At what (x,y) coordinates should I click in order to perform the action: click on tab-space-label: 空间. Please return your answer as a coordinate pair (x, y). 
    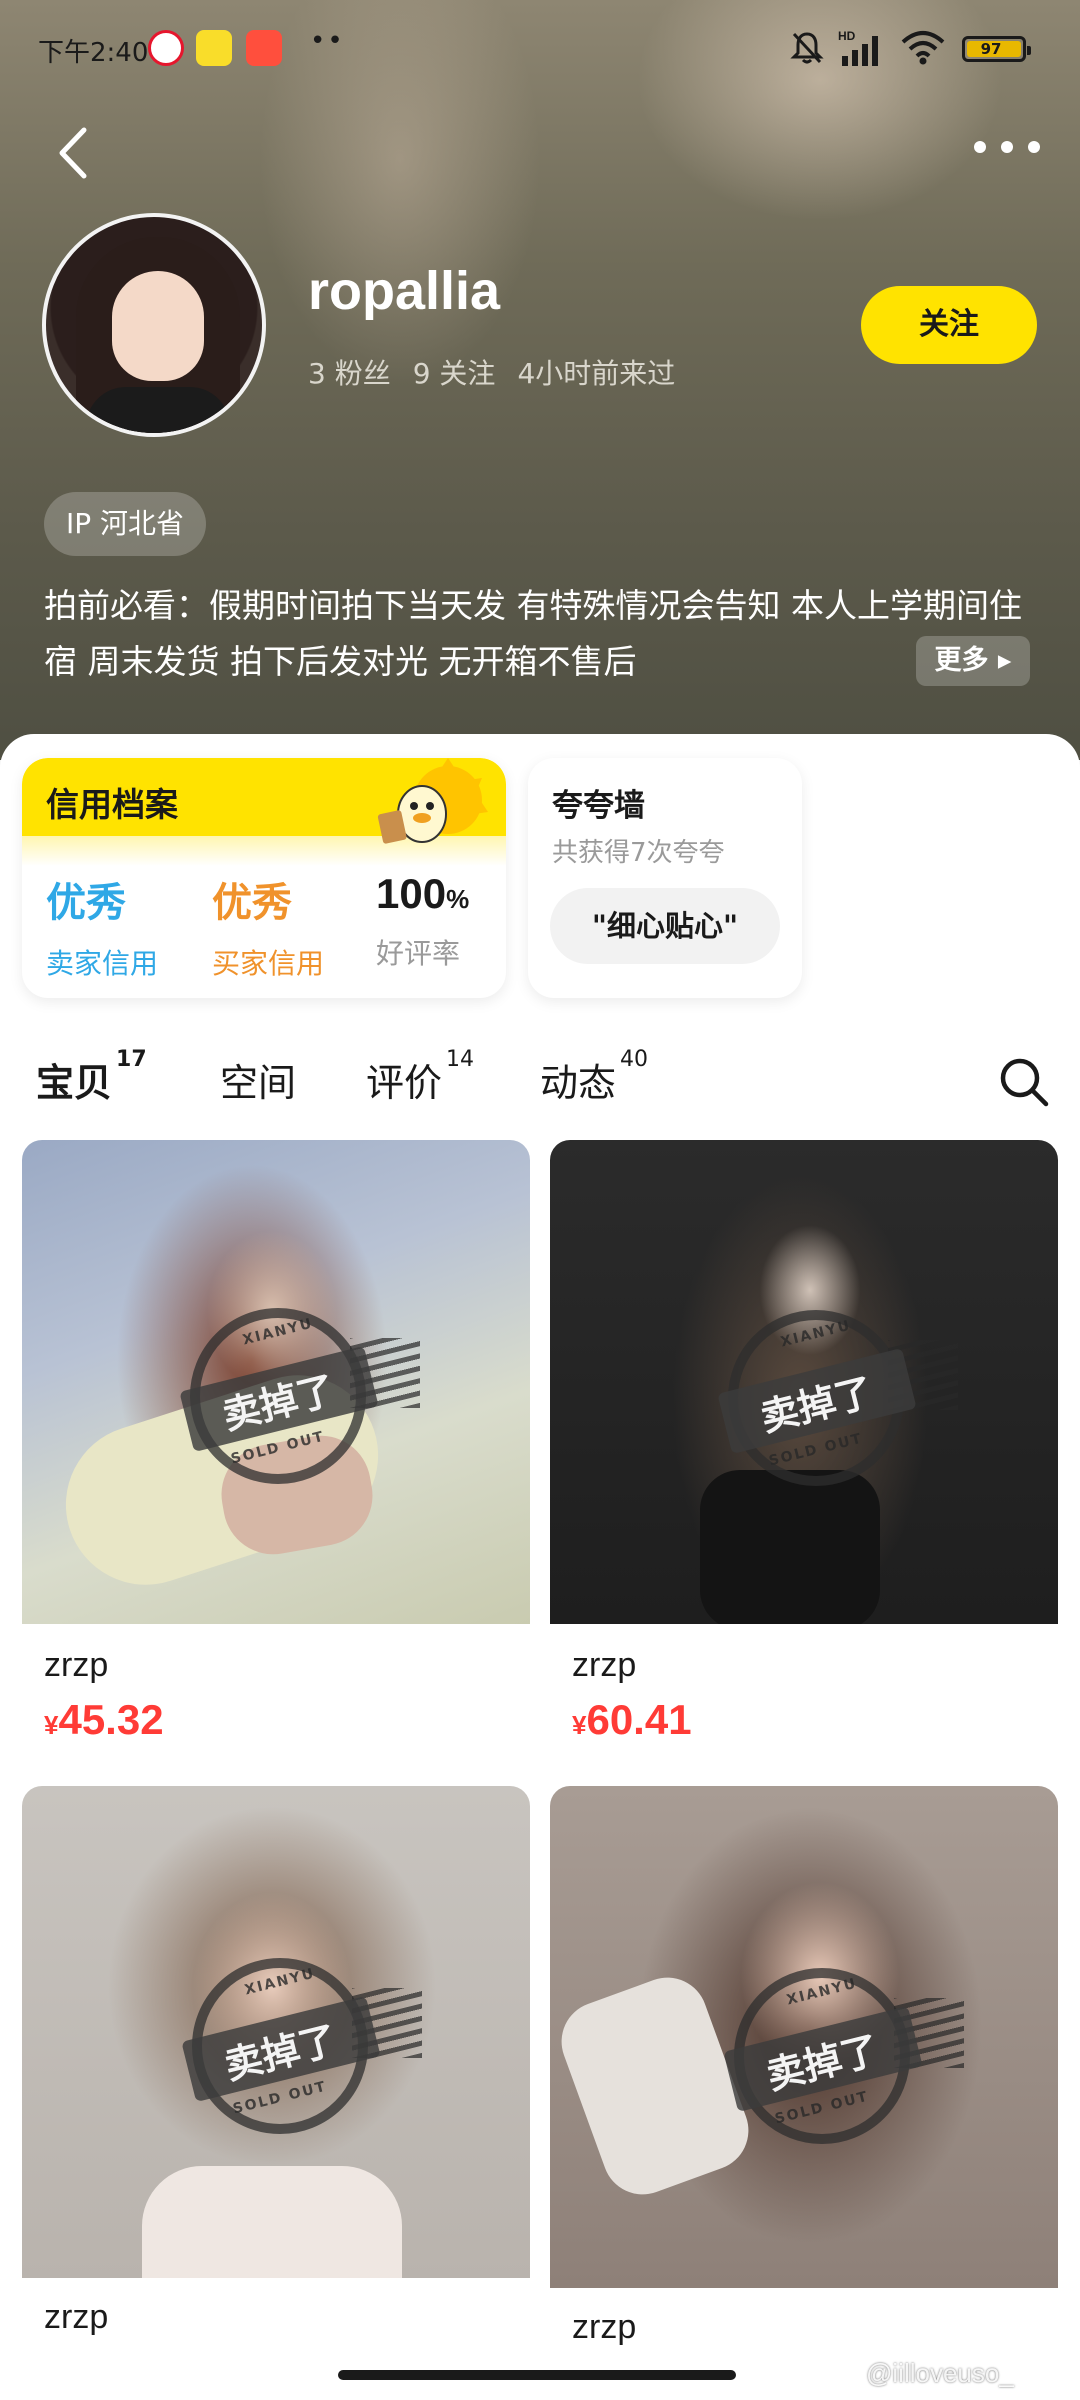
    Looking at the image, I should click on (258, 1083).